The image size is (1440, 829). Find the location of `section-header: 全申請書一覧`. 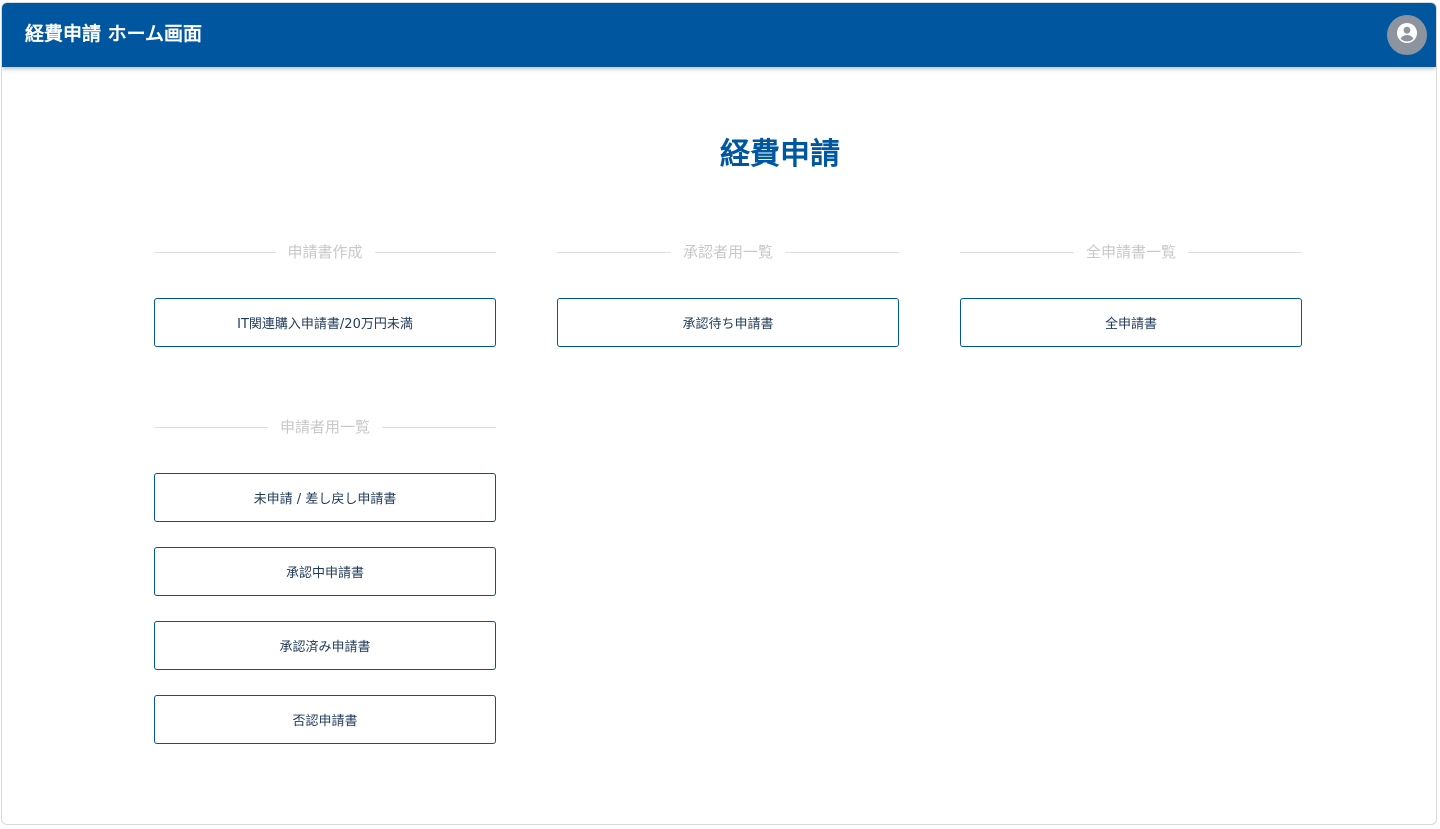

section-header: 全申請書一覧 is located at coordinates (1131, 252).